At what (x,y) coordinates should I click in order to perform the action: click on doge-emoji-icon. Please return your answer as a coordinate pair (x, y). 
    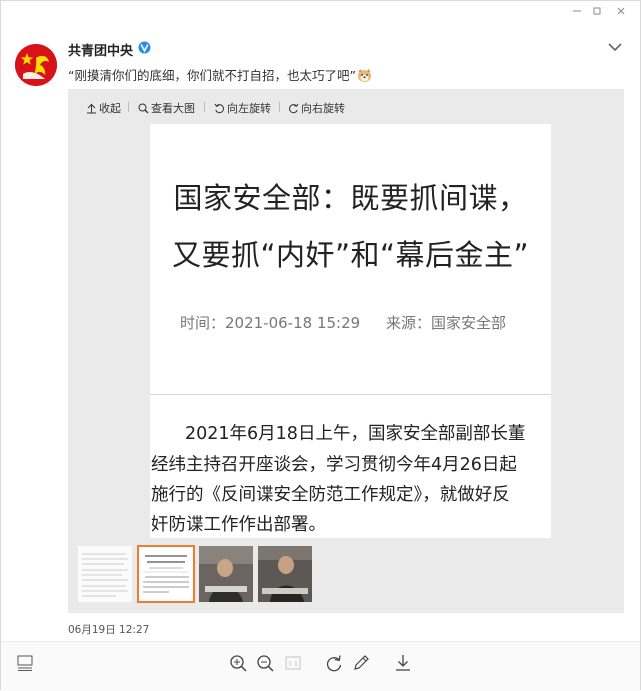
    Looking at the image, I should click on (364, 75).